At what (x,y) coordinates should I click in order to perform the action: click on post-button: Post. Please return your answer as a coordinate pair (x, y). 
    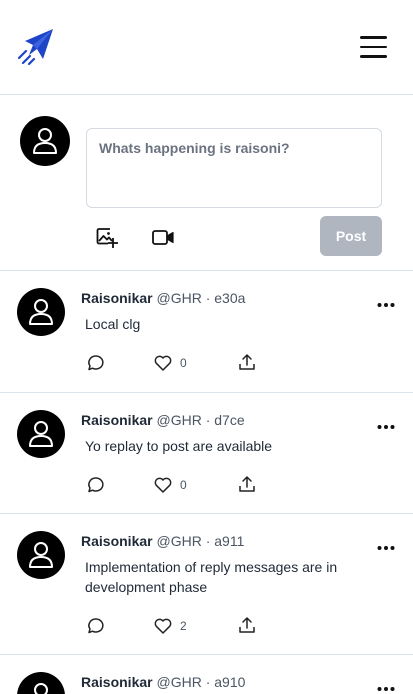
    Looking at the image, I should click on (351, 236).